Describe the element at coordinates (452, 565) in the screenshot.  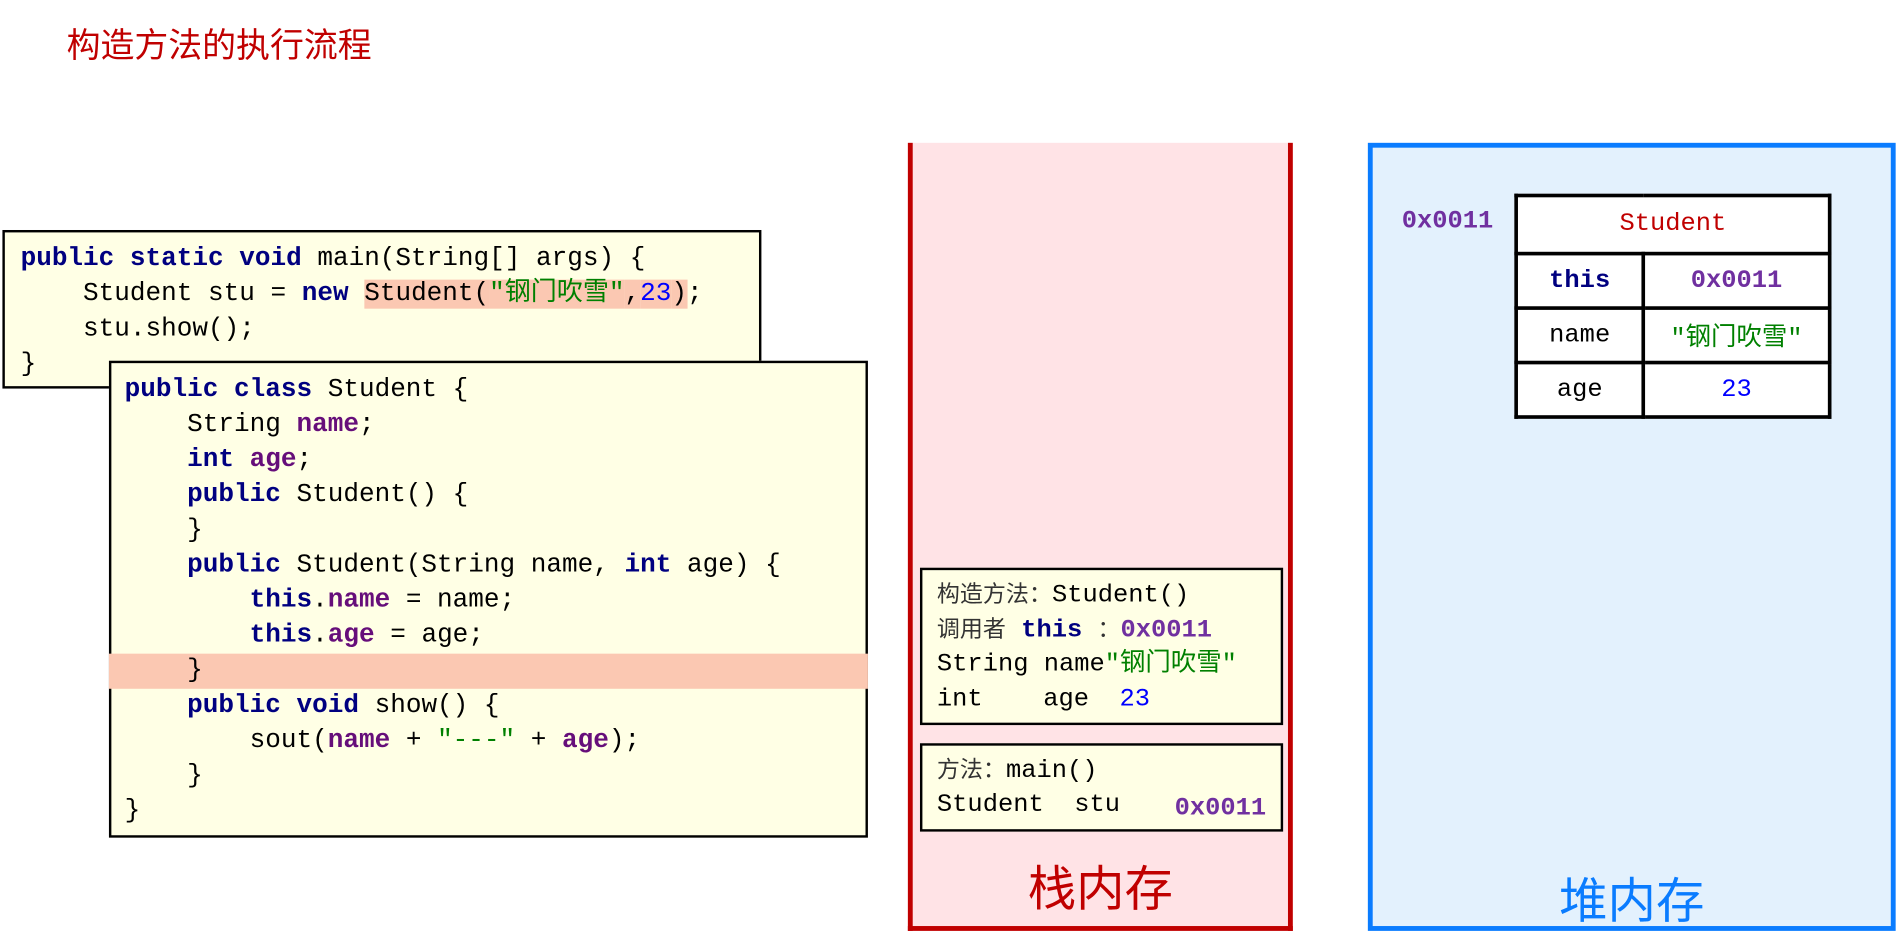
I see `code-token: Student(String name,` at that location.